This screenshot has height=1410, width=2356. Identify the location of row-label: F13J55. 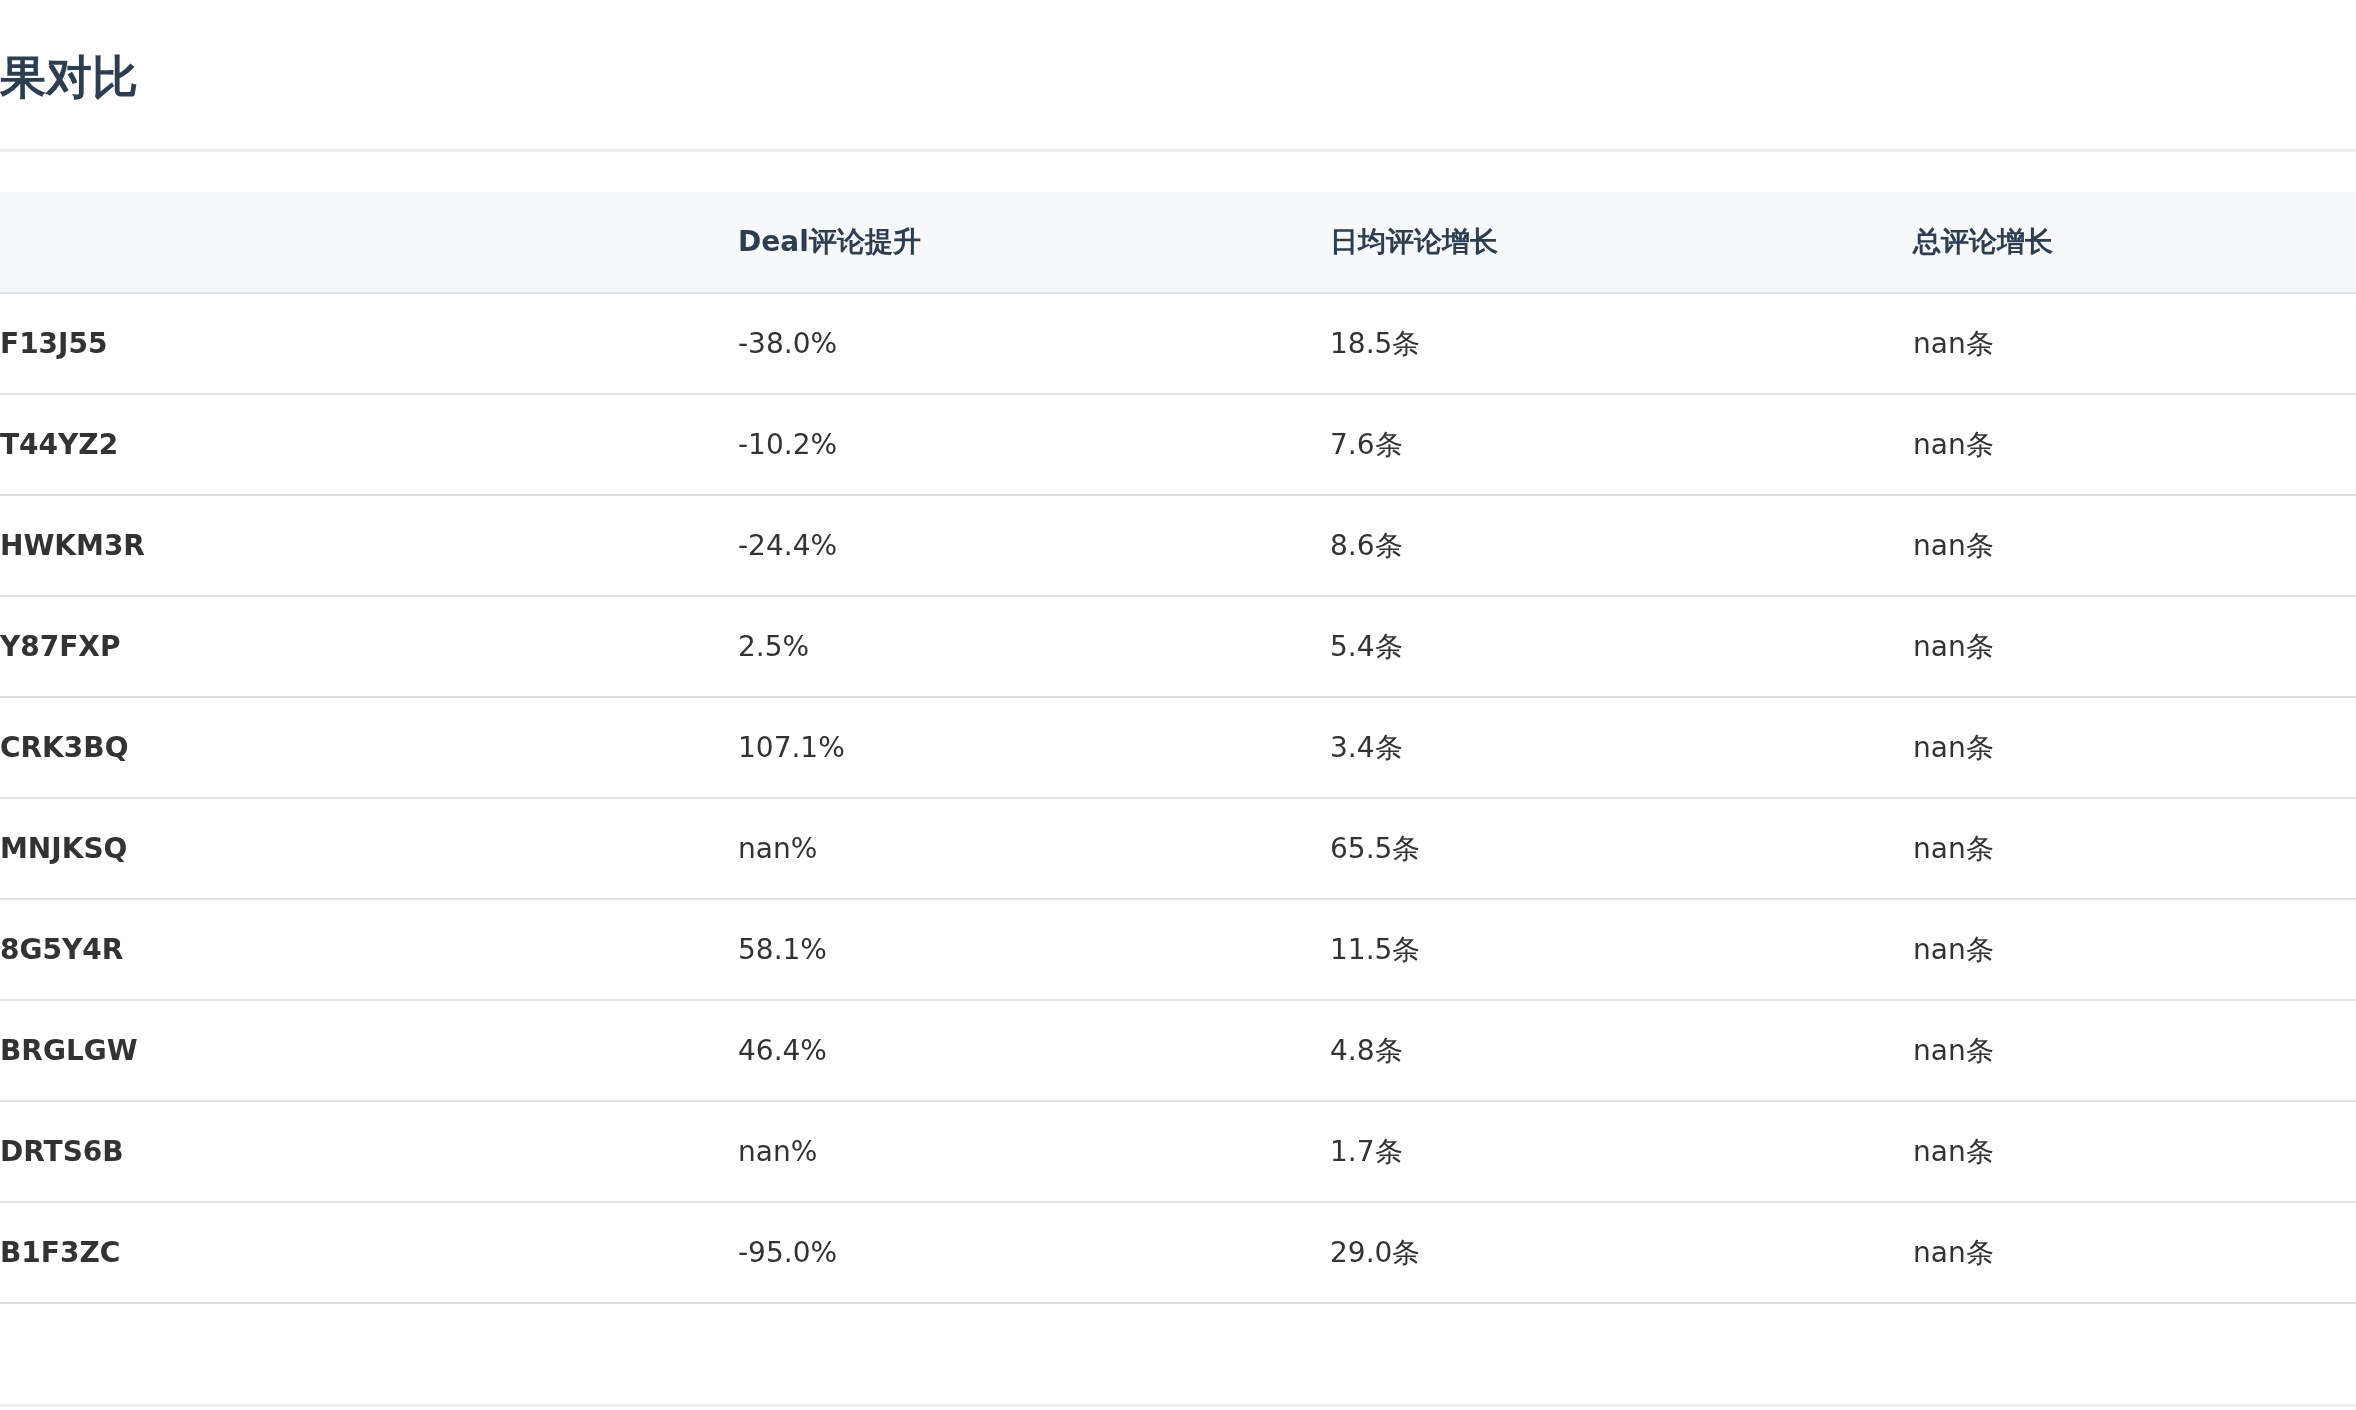
(54, 343).